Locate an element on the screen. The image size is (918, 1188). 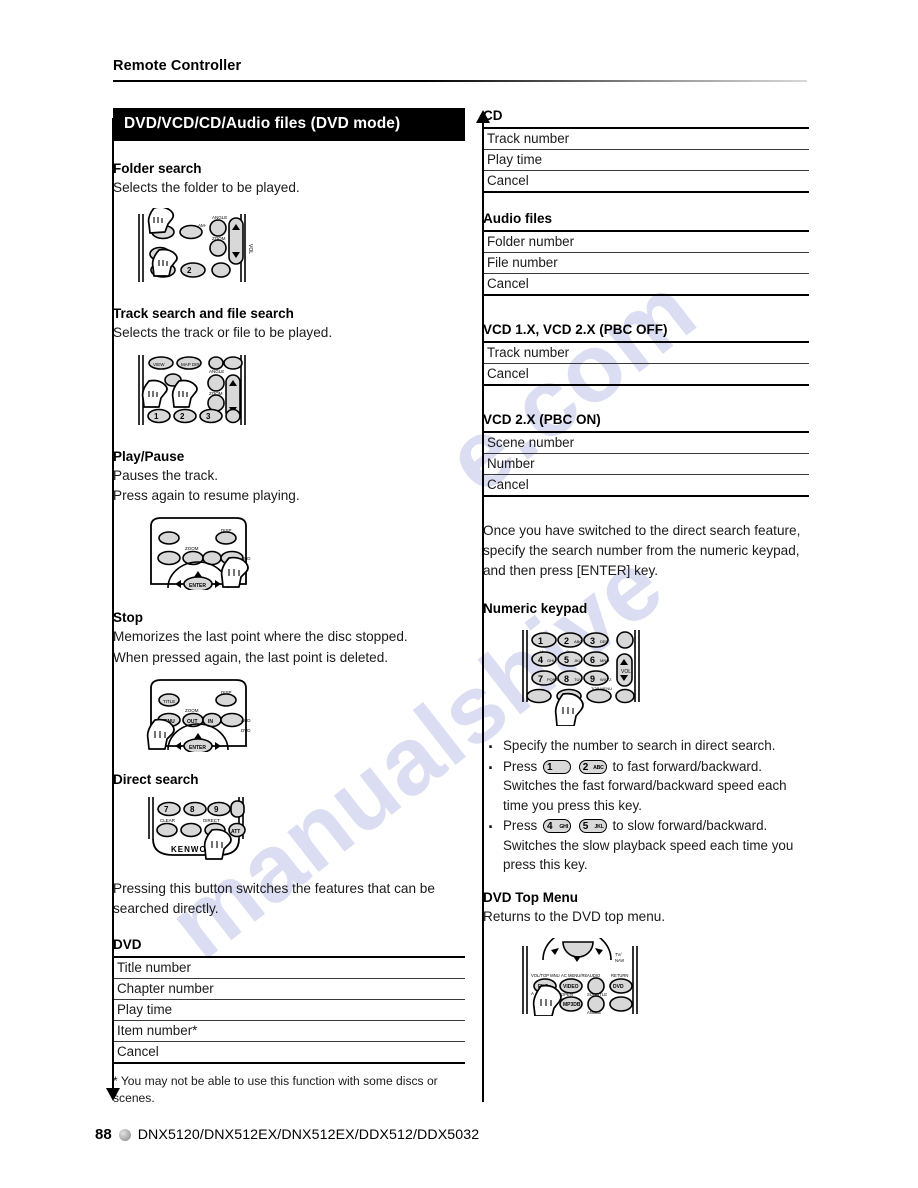
heading-dvd-top-menu: DVD Top Menu is located at coordinates (530, 898).